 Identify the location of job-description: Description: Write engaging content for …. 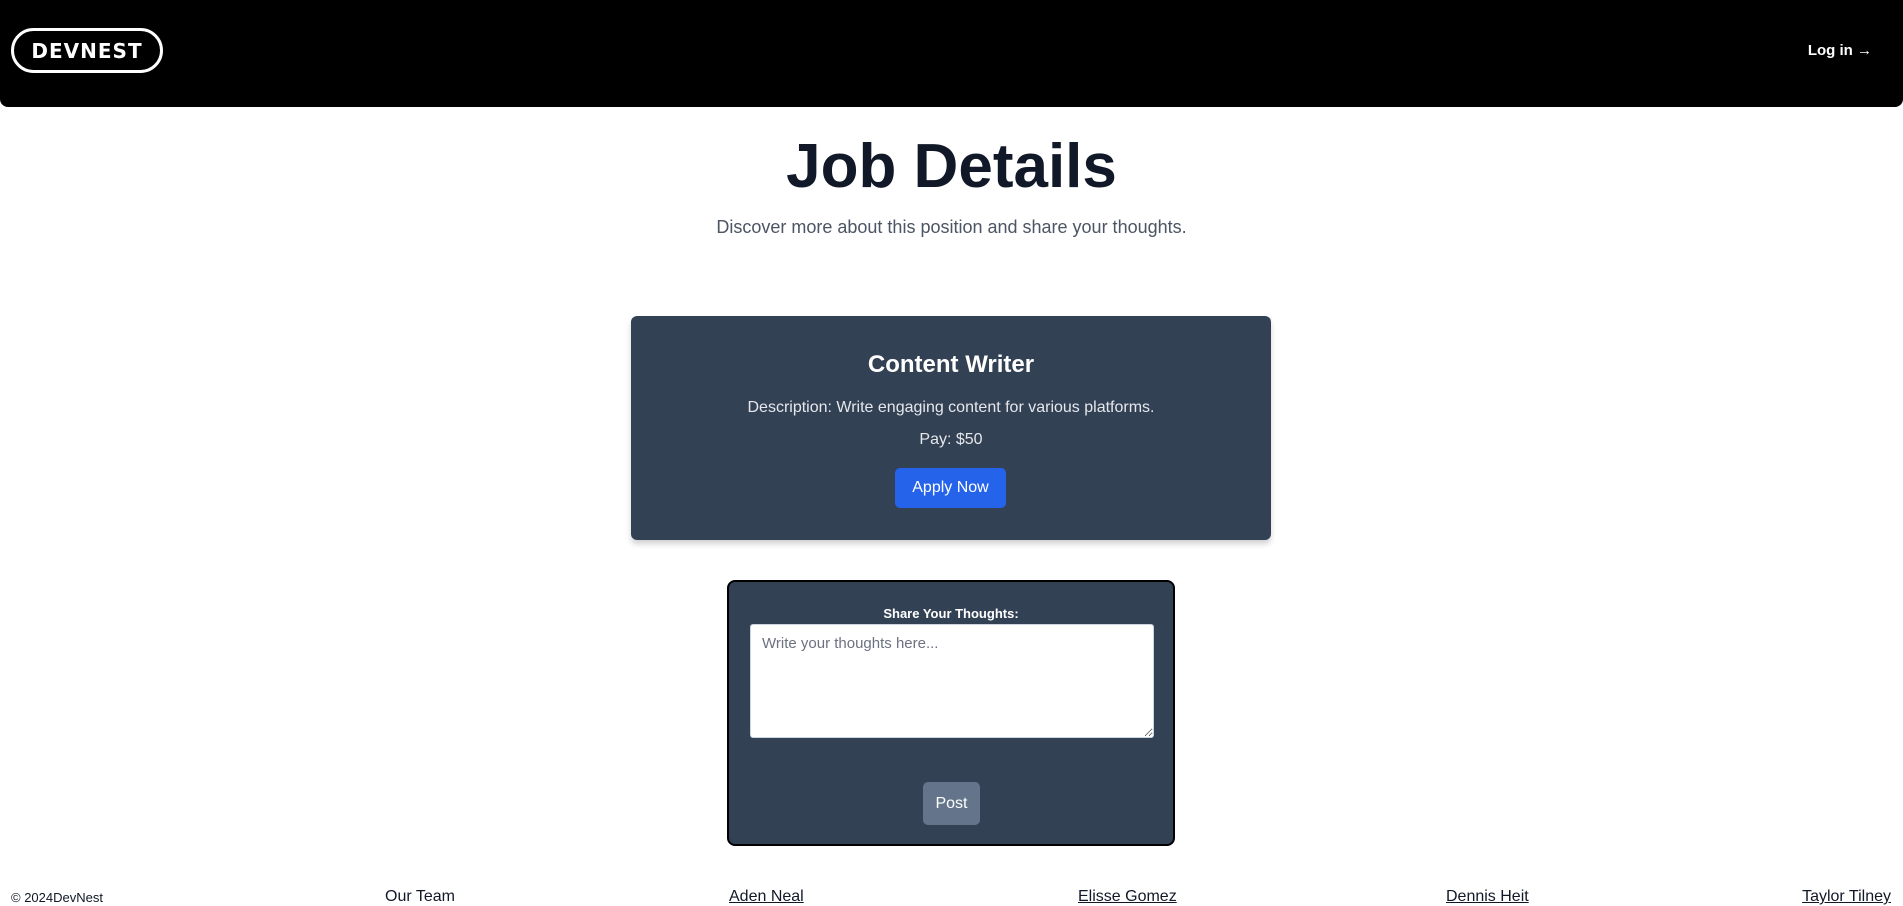
(951, 407).